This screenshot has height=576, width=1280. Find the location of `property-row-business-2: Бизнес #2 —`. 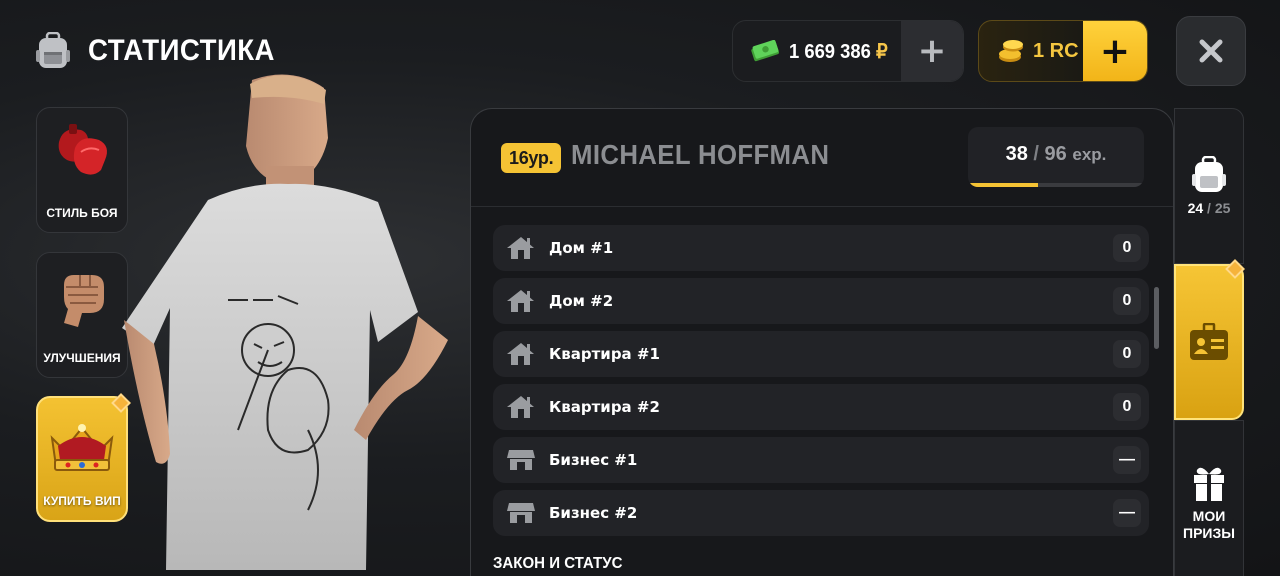

property-row-business-2: Бизнес #2 — is located at coordinates (821, 513).